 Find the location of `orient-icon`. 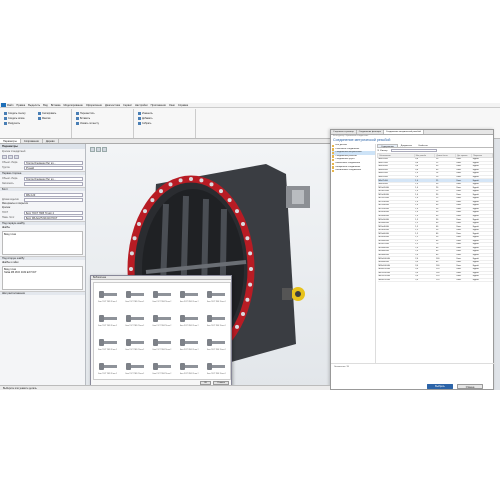

orient-icon is located at coordinates (92, 149).